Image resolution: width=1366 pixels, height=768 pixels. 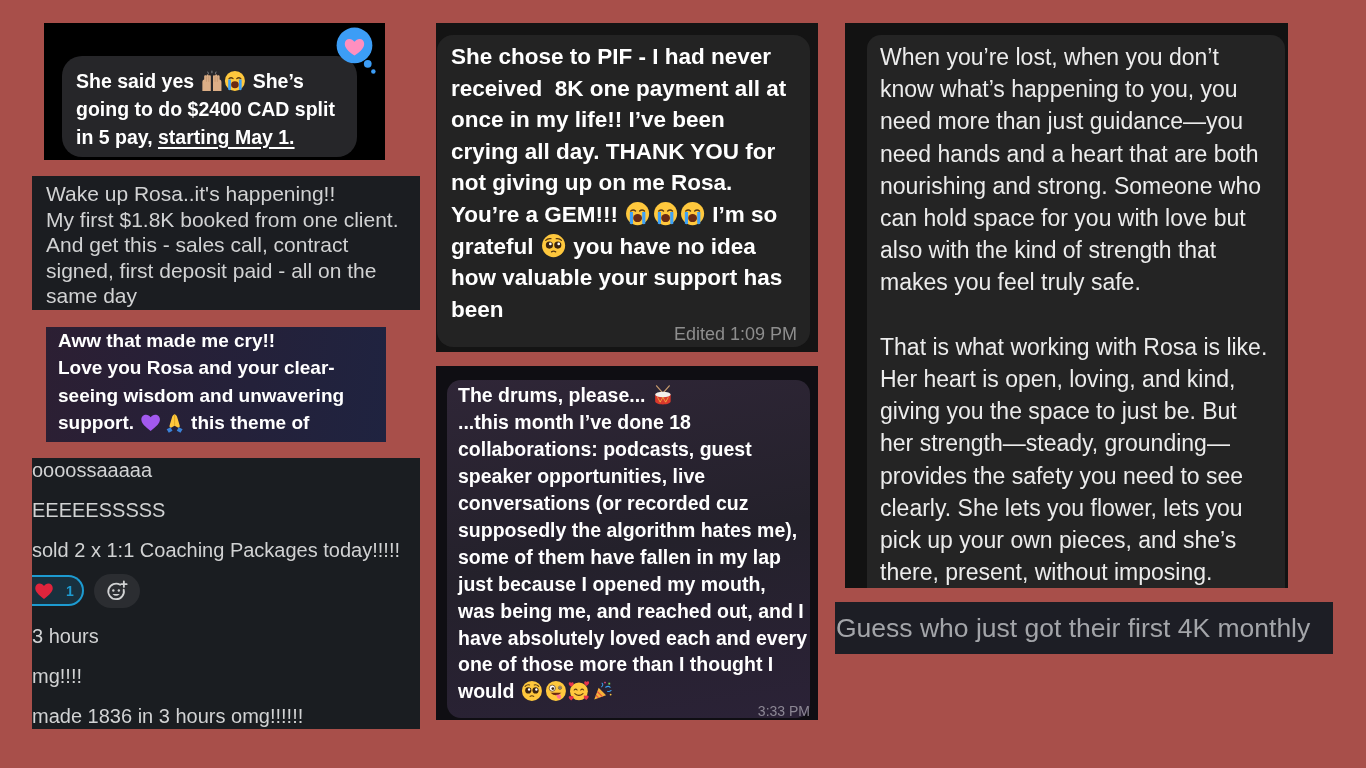 What do you see at coordinates (58, 590) in the screenshot?
I see `reaction-pill: 1` at bounding box center [58, 590].